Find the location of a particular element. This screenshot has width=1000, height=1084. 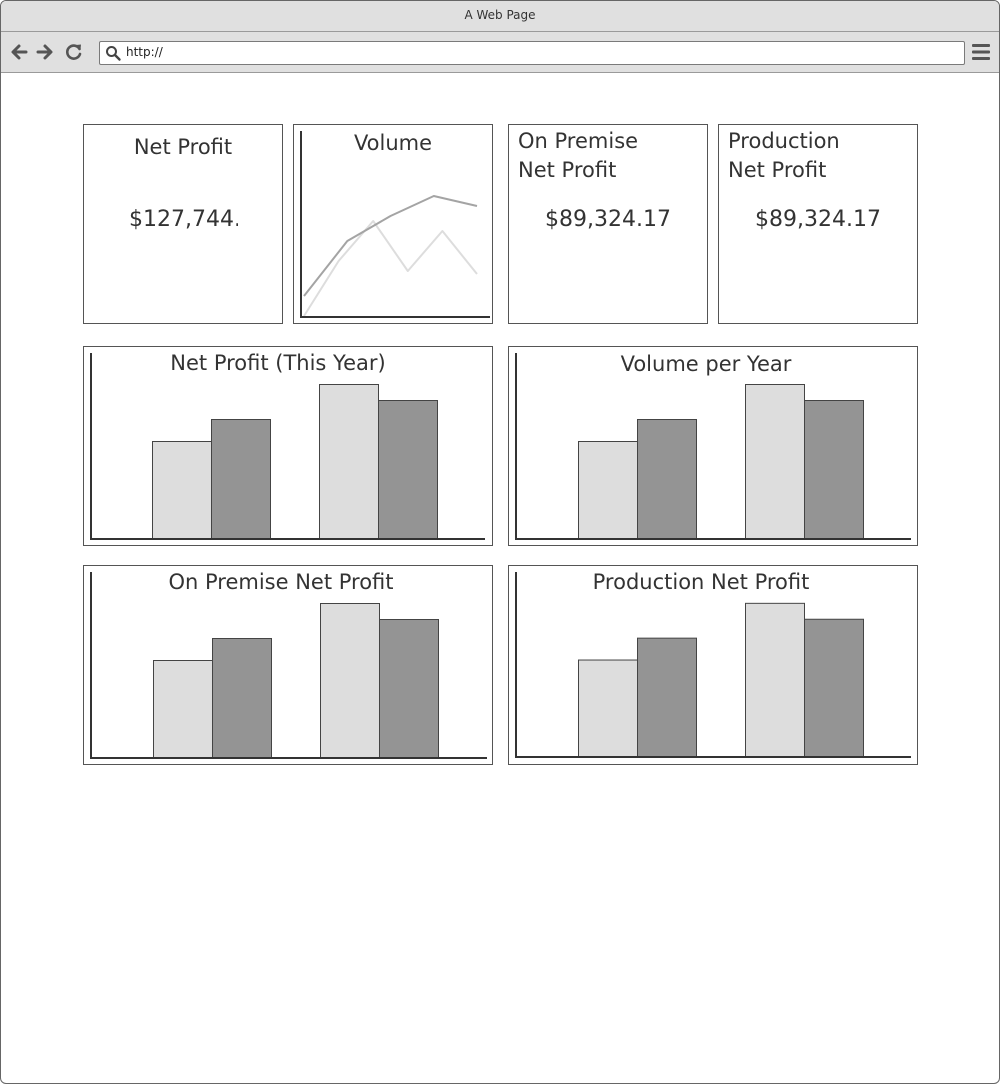

chart-panel-volume-per-year: Volume per Year is located at coordinates (713, 446).